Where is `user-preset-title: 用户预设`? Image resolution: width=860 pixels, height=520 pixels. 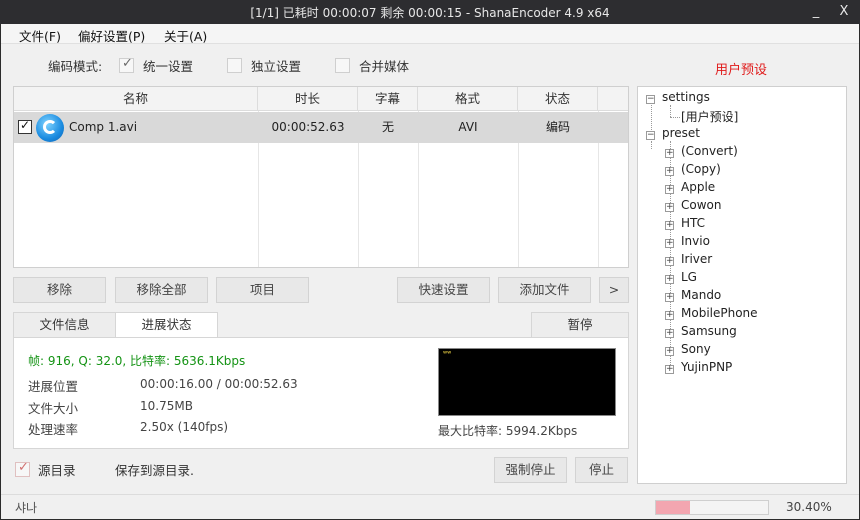 user-preset-title: 用户预设 is located at coordinates (741, 70).